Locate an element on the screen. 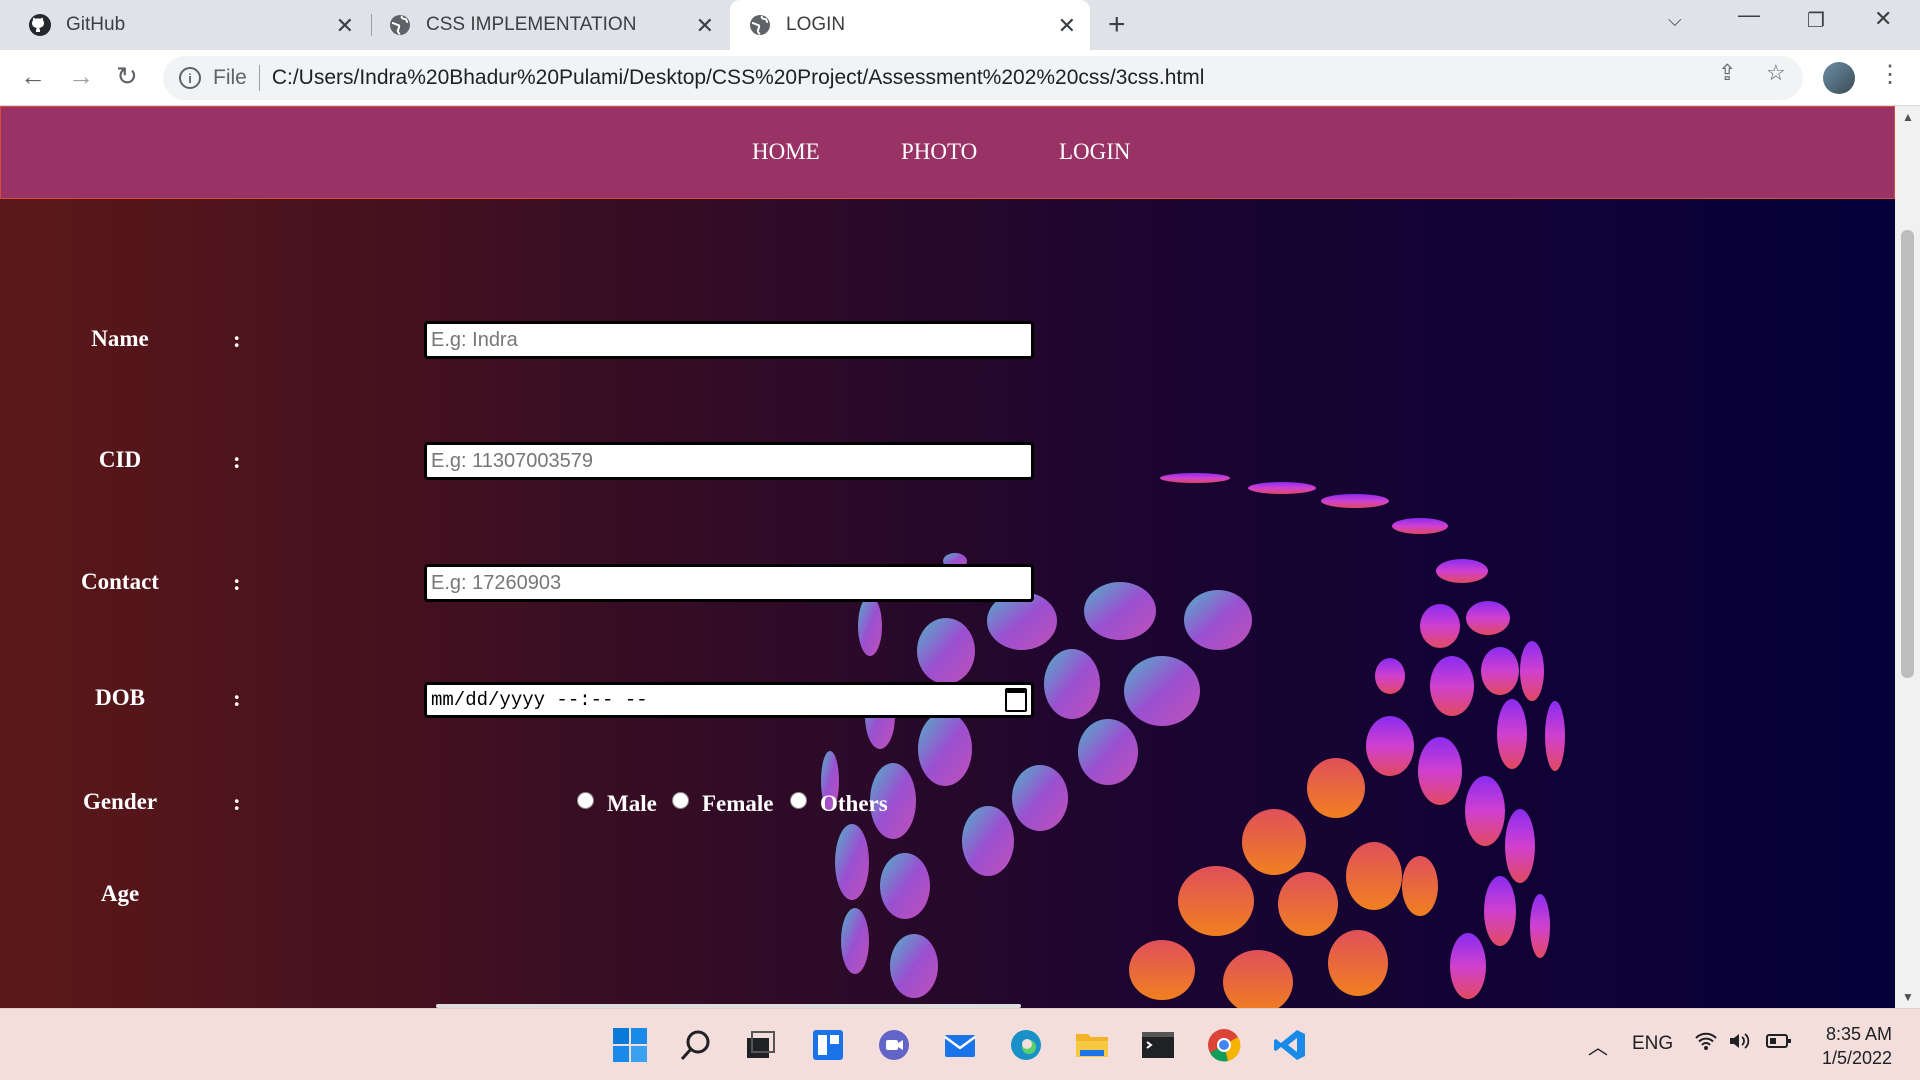  new-tab-icon: + is located at coordinates (1117, 25).